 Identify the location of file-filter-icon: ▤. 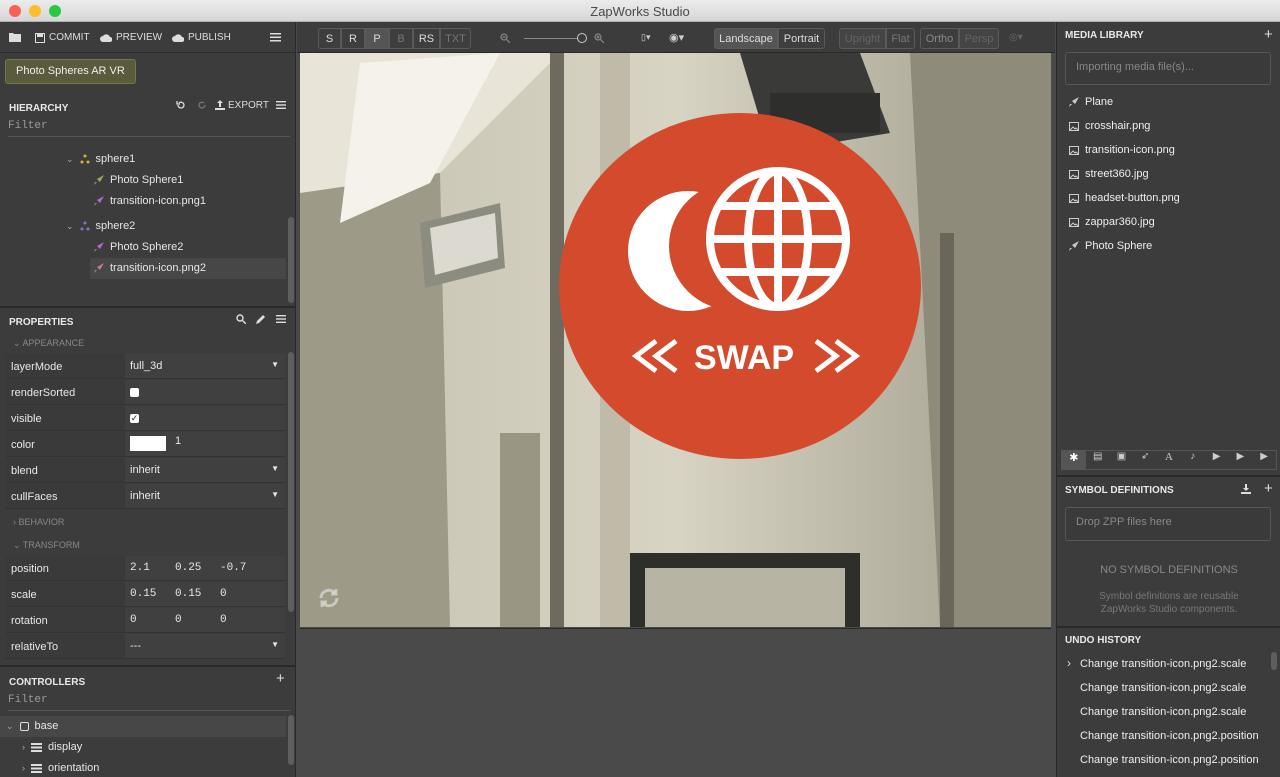
(1098, 460).